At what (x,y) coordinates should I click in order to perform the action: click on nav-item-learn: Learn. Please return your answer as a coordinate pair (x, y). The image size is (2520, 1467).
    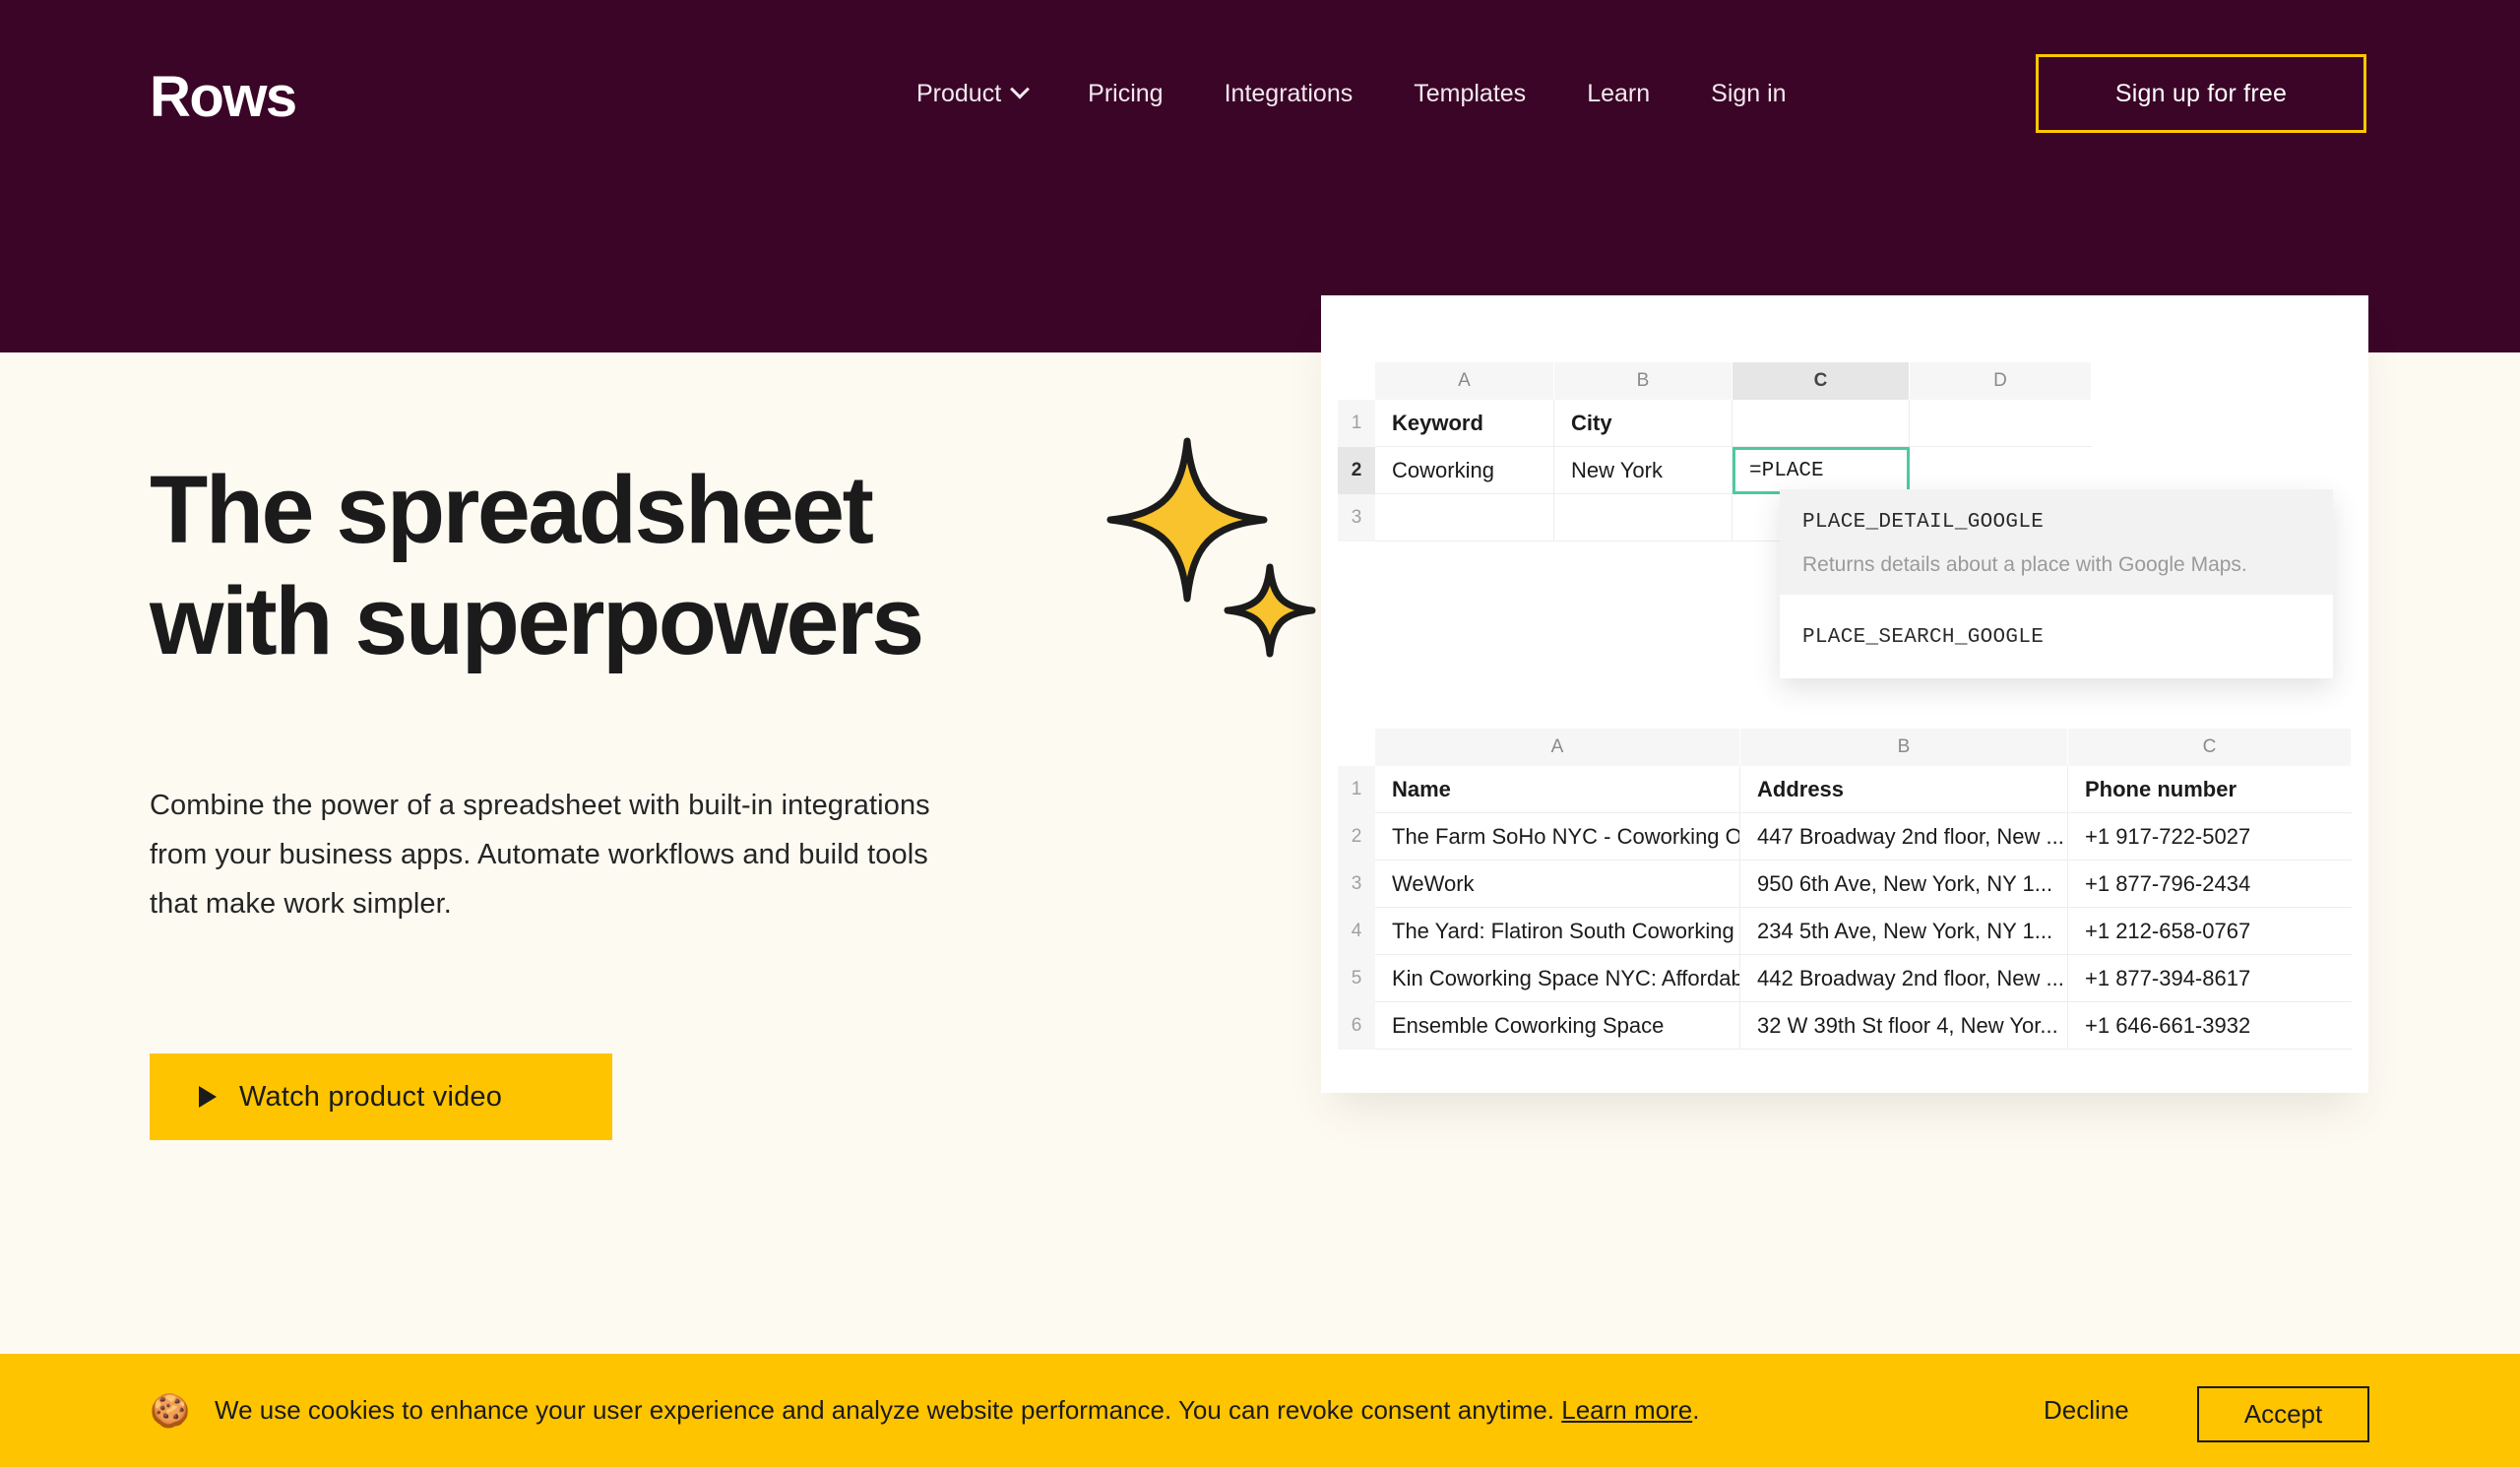
    Looking at the image, I should click on (1618, 93).